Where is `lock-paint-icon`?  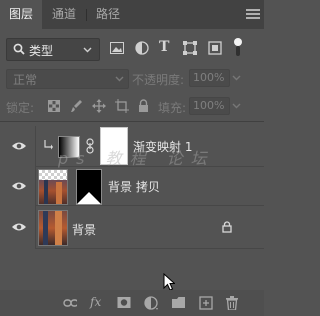
lock-paint-icon is located at coordinates (77, 106).